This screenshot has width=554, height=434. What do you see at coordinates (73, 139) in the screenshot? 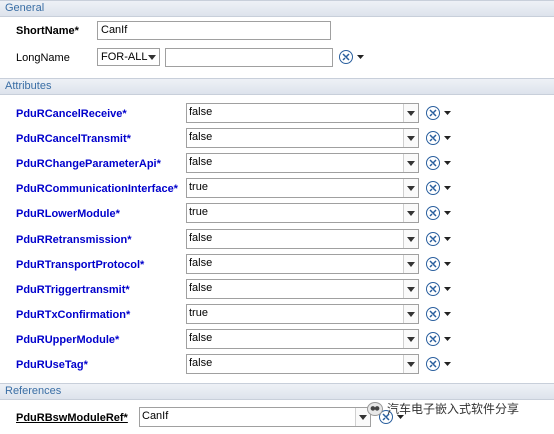
I see `attribute-label: PduRCancelTransmit*` at bounding box center [73, 139].